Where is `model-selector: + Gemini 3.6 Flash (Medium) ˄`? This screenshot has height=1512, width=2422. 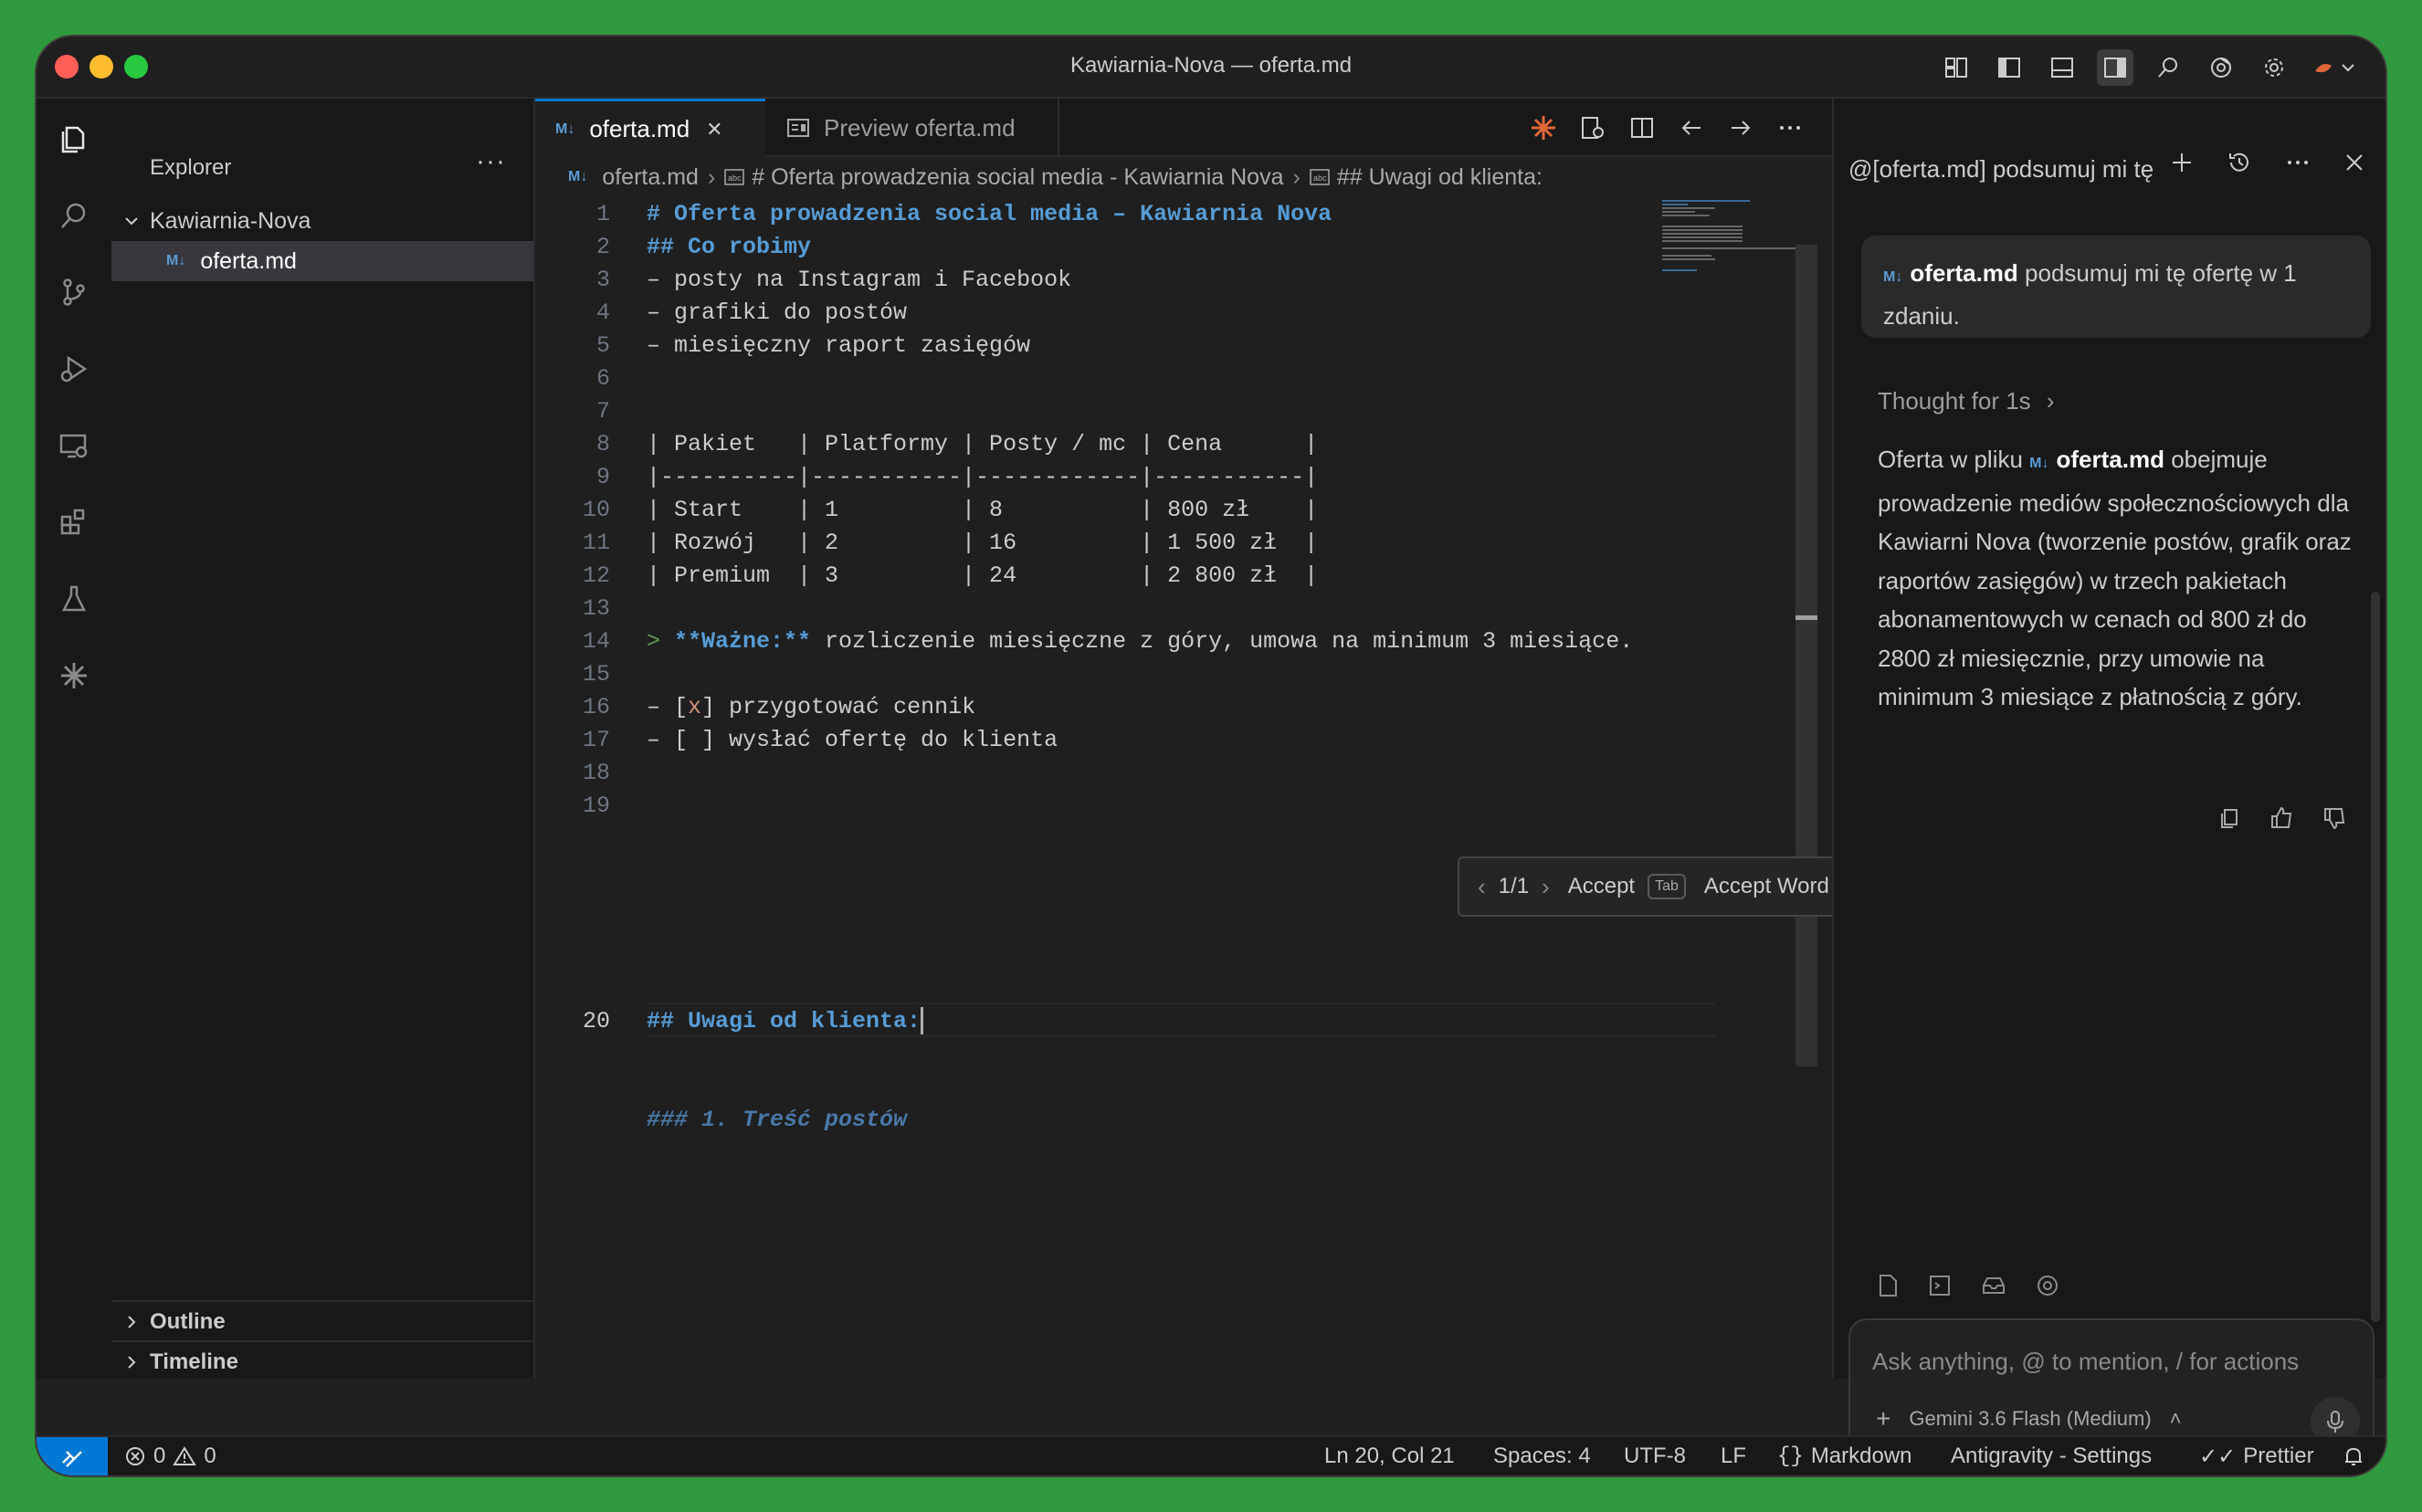
model-selector: + Gemini 3.6 Flash (Medium) ˄ is located at coordinates (2029, 1418).